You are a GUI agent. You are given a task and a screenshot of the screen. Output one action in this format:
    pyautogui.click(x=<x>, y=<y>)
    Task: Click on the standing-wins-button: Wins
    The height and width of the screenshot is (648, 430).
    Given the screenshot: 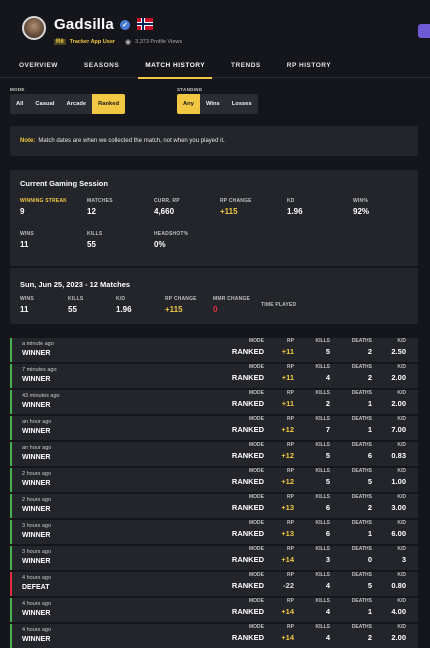 What is the action you would take?
    pyautogui.click(x=213, y=104)
    